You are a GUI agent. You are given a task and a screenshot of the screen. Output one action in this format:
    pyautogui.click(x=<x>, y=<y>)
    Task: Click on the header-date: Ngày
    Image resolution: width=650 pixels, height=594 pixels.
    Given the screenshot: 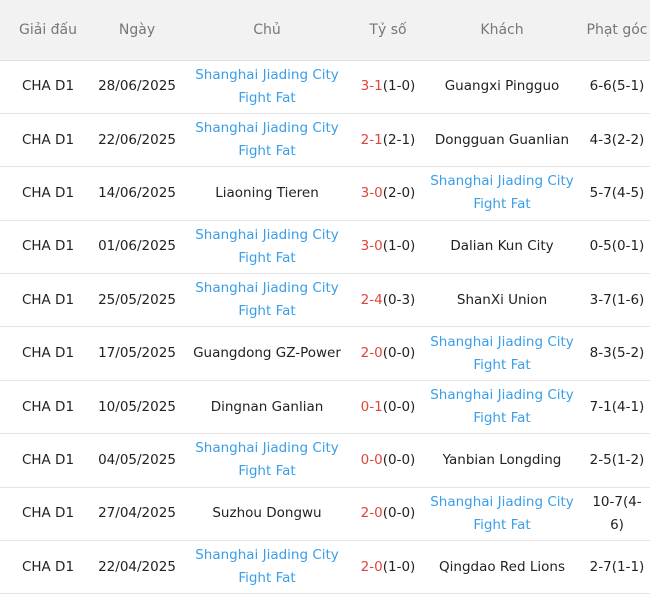 What is the action you would take?
    pyautogui.click(x=137, y=30)
    